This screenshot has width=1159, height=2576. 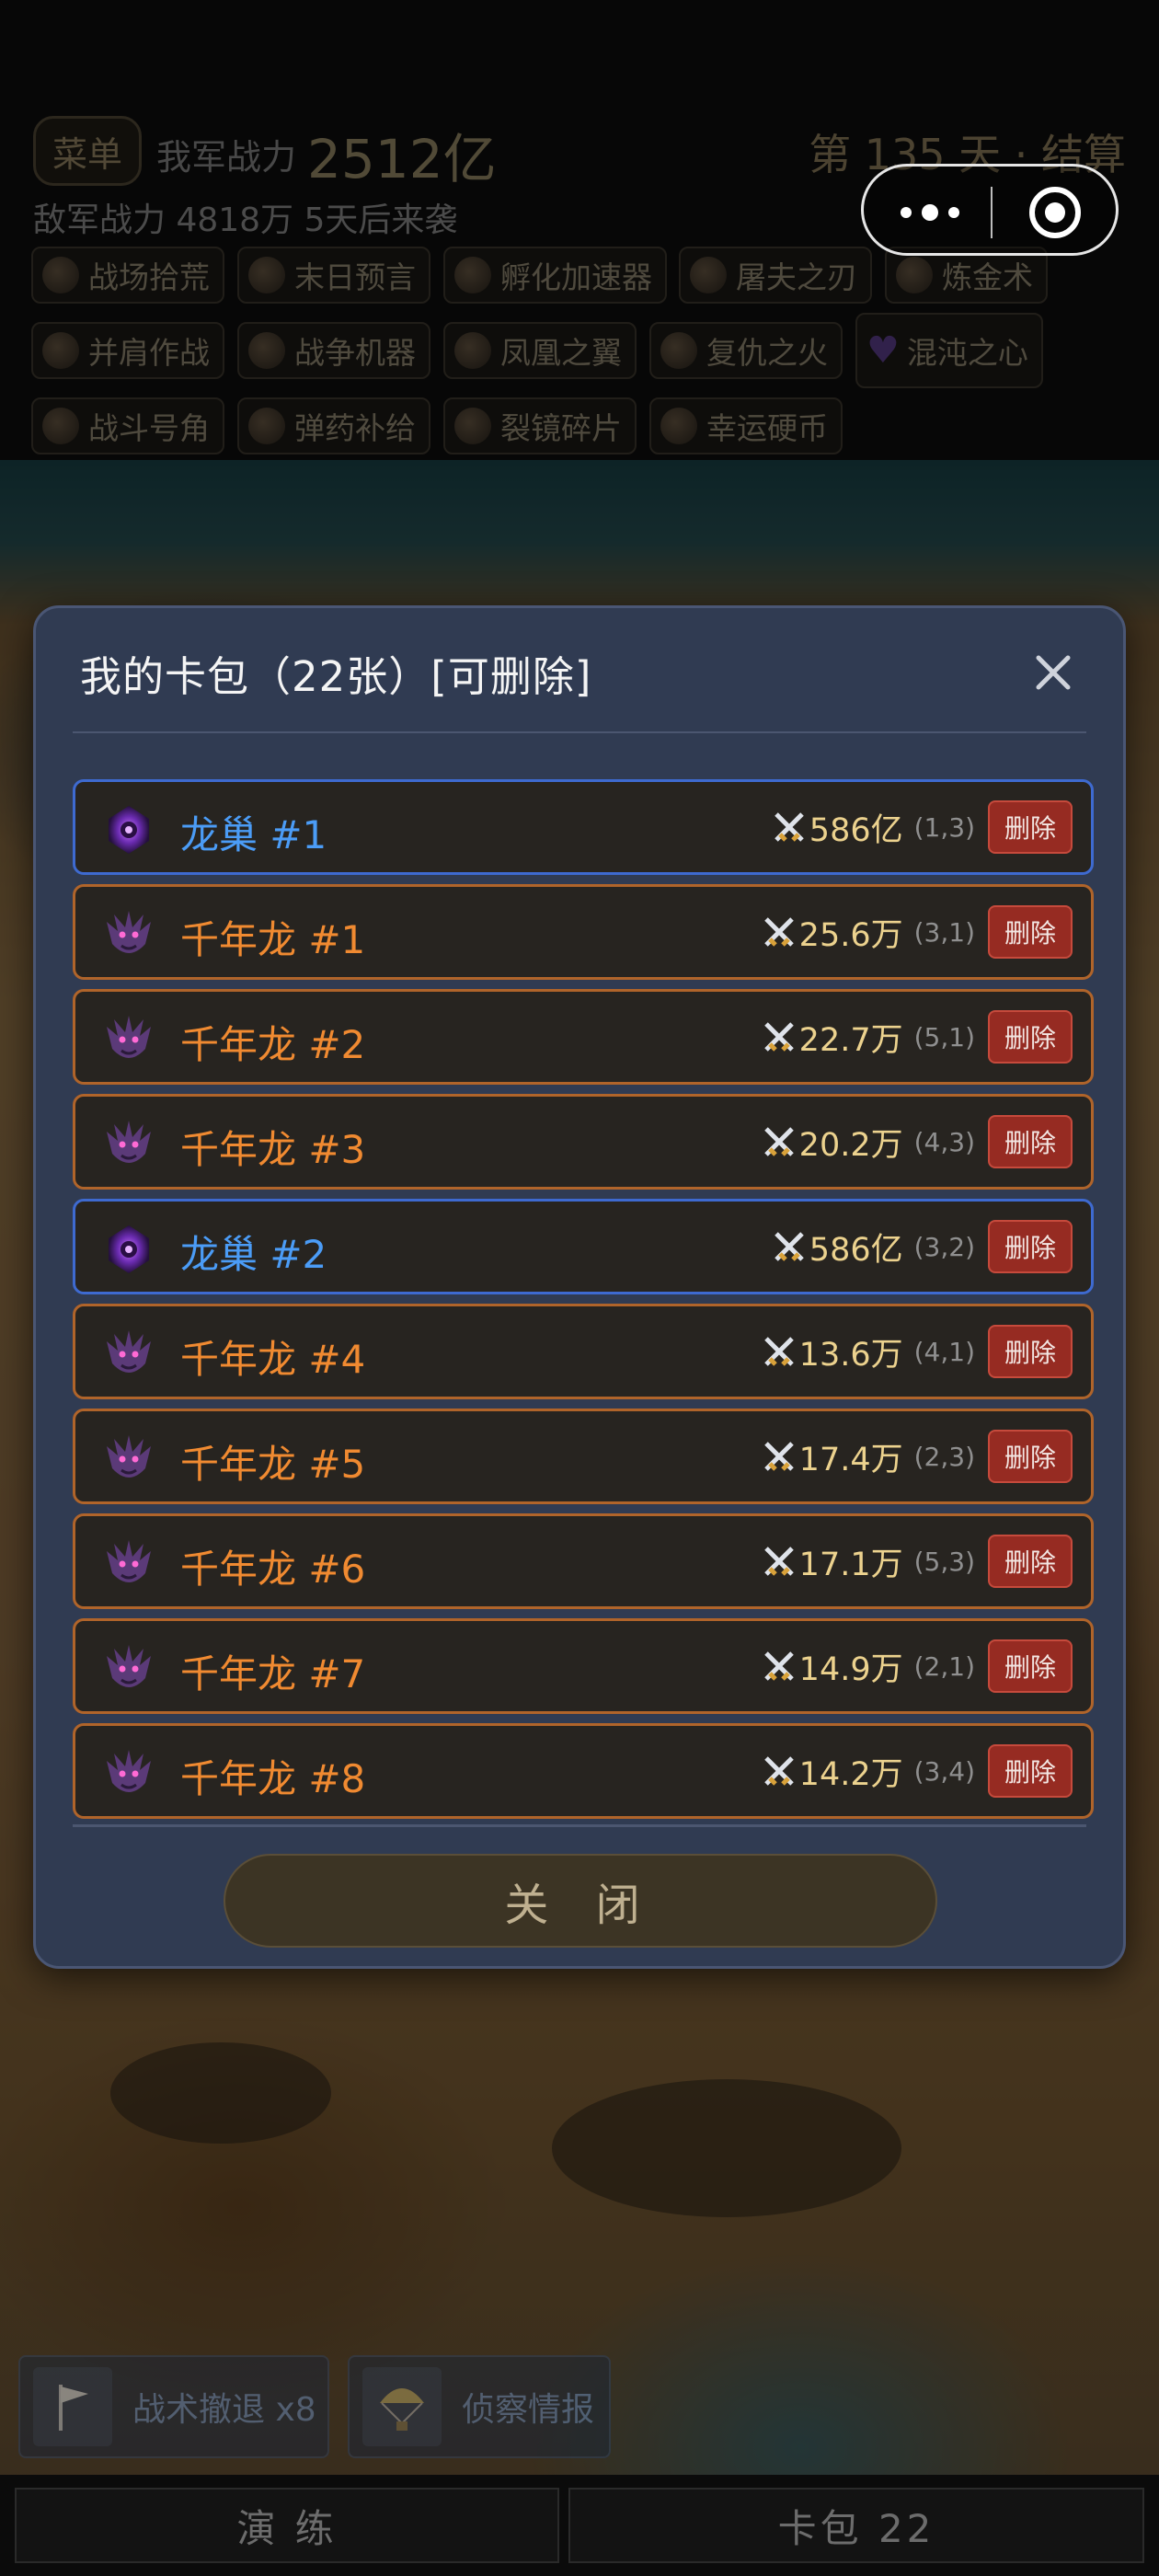 I want to click on more-dots-icon, so click(x=930, y=212).